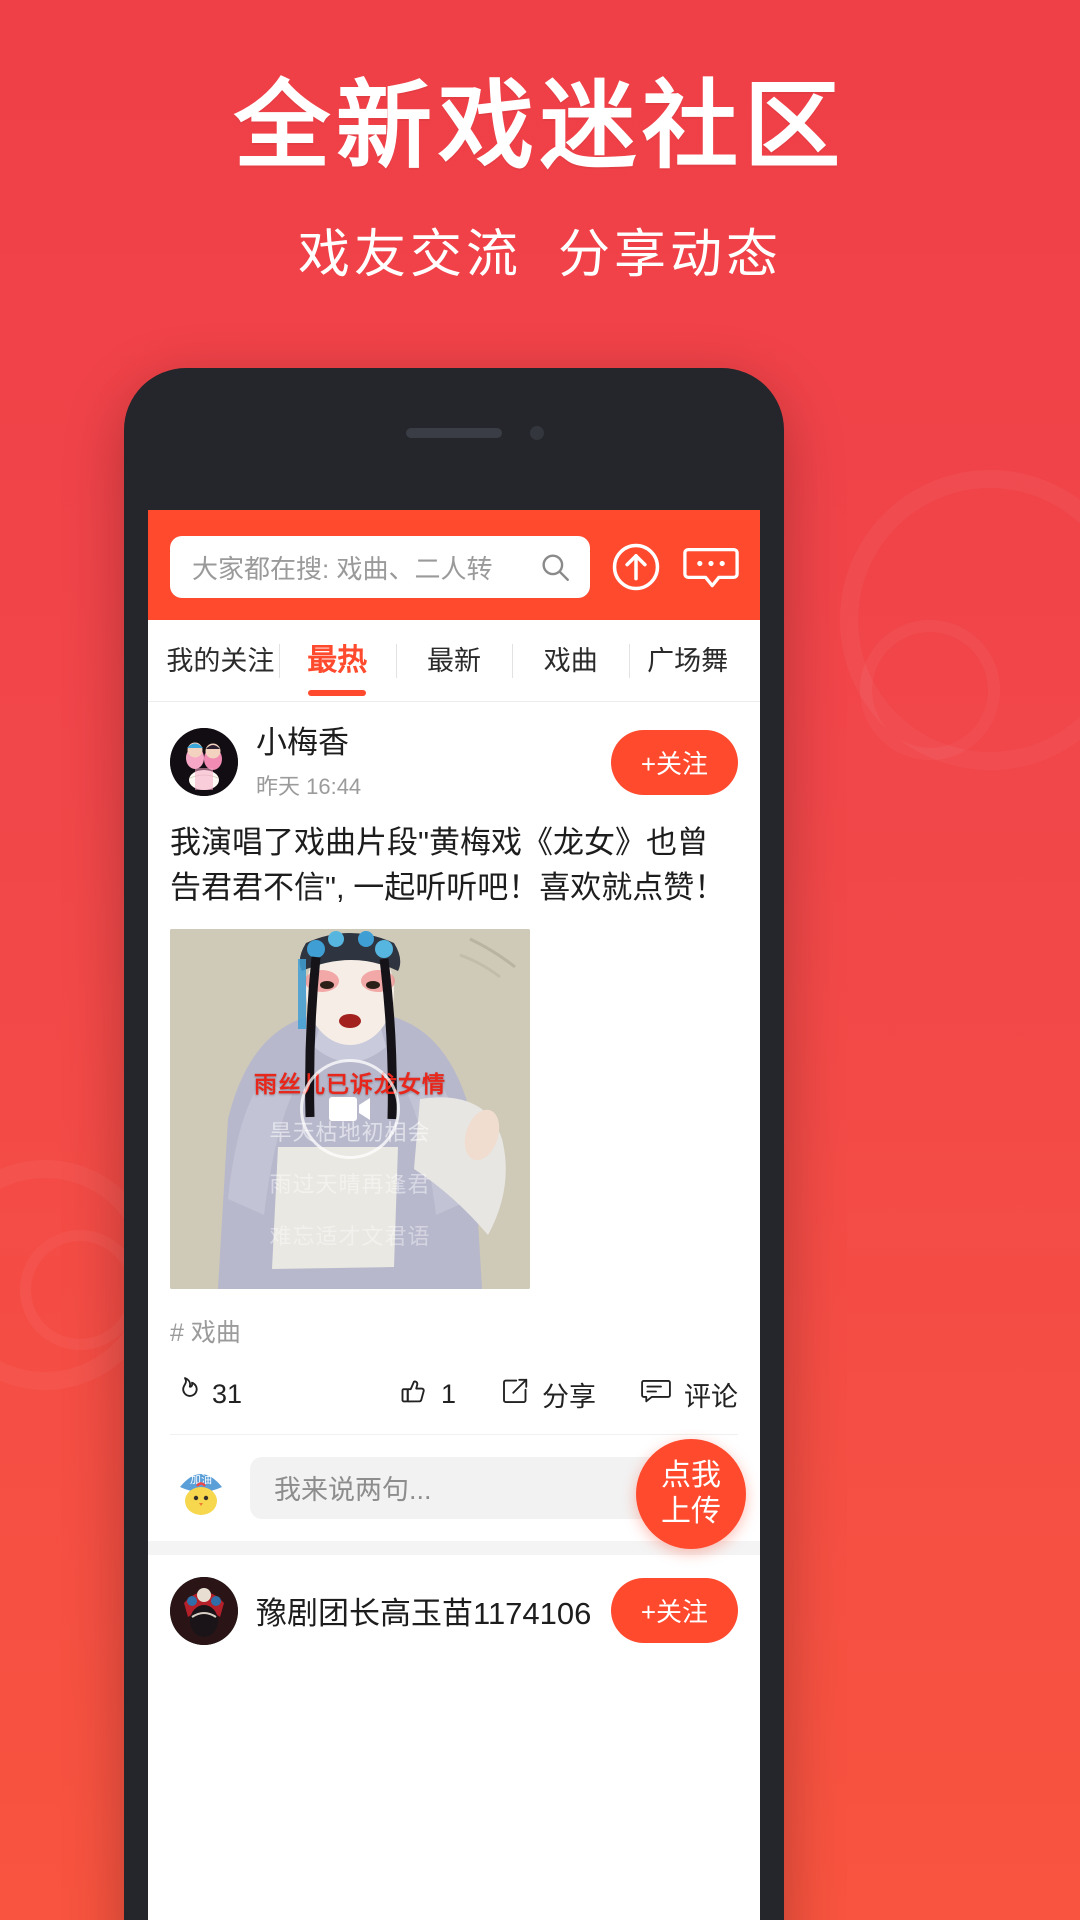  I want to click on tab-my-follow: 我的关注, so click(220, 661).